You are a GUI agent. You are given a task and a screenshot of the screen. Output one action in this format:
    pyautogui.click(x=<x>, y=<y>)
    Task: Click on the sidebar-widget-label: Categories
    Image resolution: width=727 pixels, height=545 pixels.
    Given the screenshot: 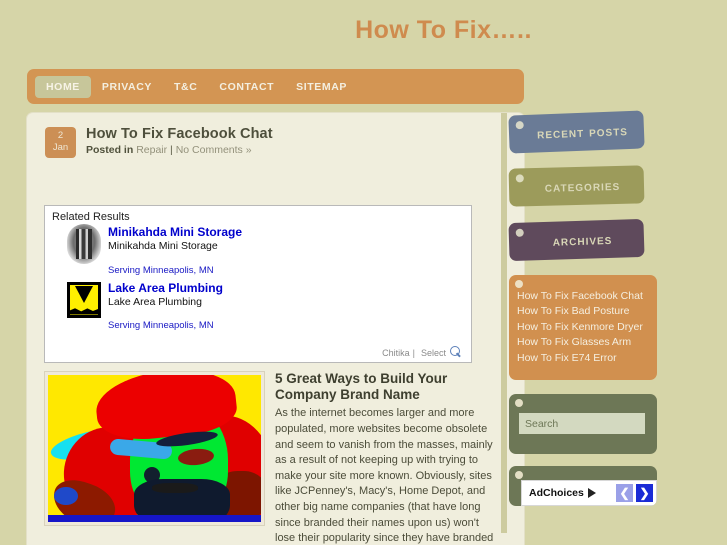 What is the action you would take?
    pyautogui.click(x=582, y=185)
    